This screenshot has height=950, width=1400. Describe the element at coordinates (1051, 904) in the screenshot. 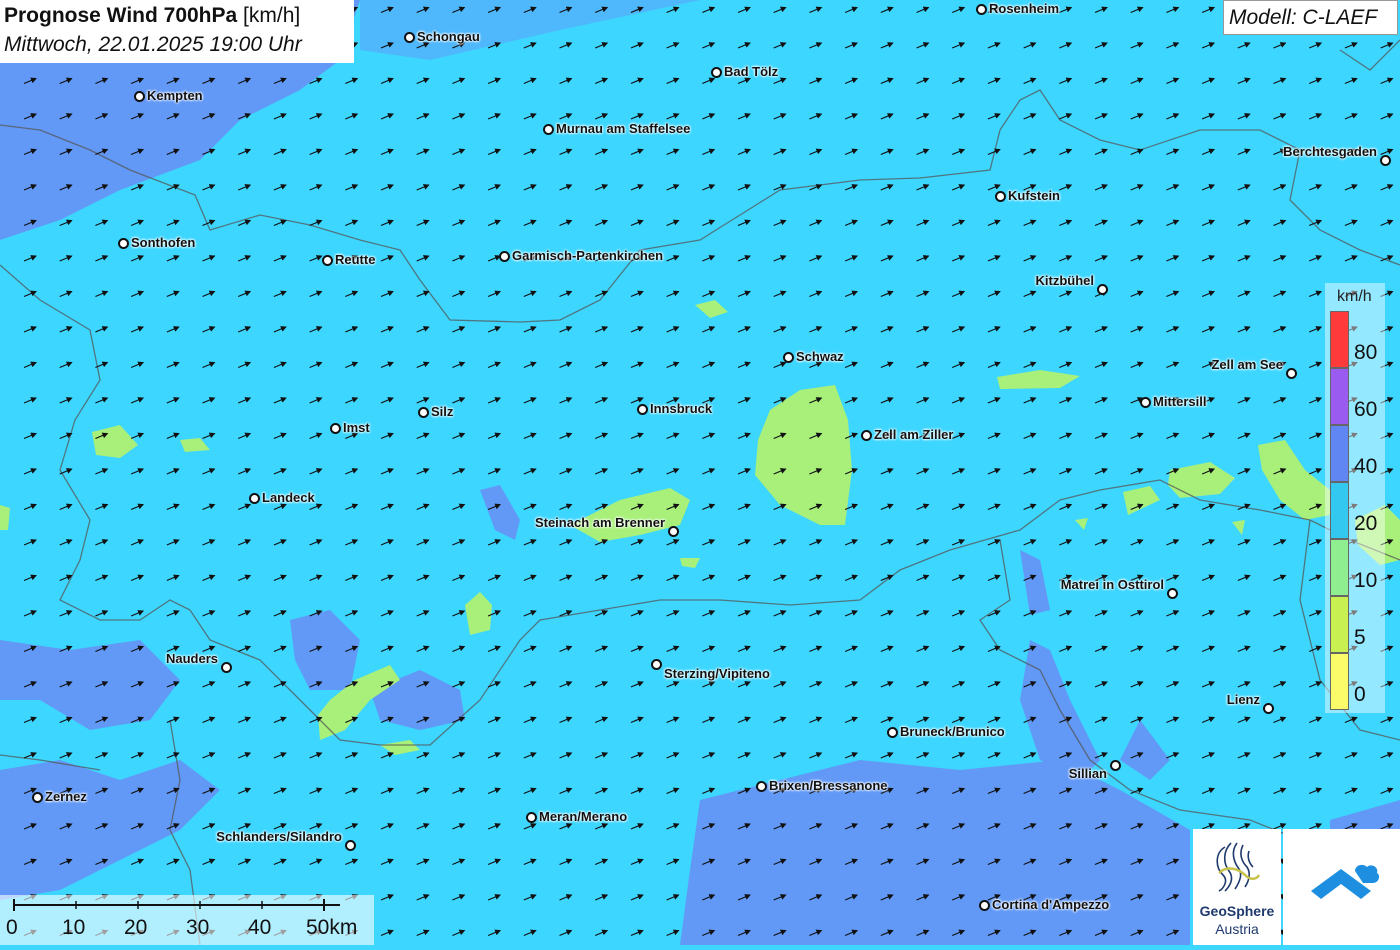

I see `city-label: Cortina d'Ampezzo` at that location.